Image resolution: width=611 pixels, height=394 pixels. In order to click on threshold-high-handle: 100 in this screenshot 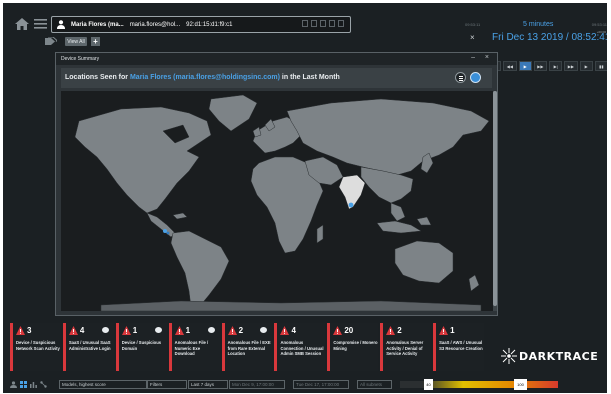, I will do `click(520, 384)`.